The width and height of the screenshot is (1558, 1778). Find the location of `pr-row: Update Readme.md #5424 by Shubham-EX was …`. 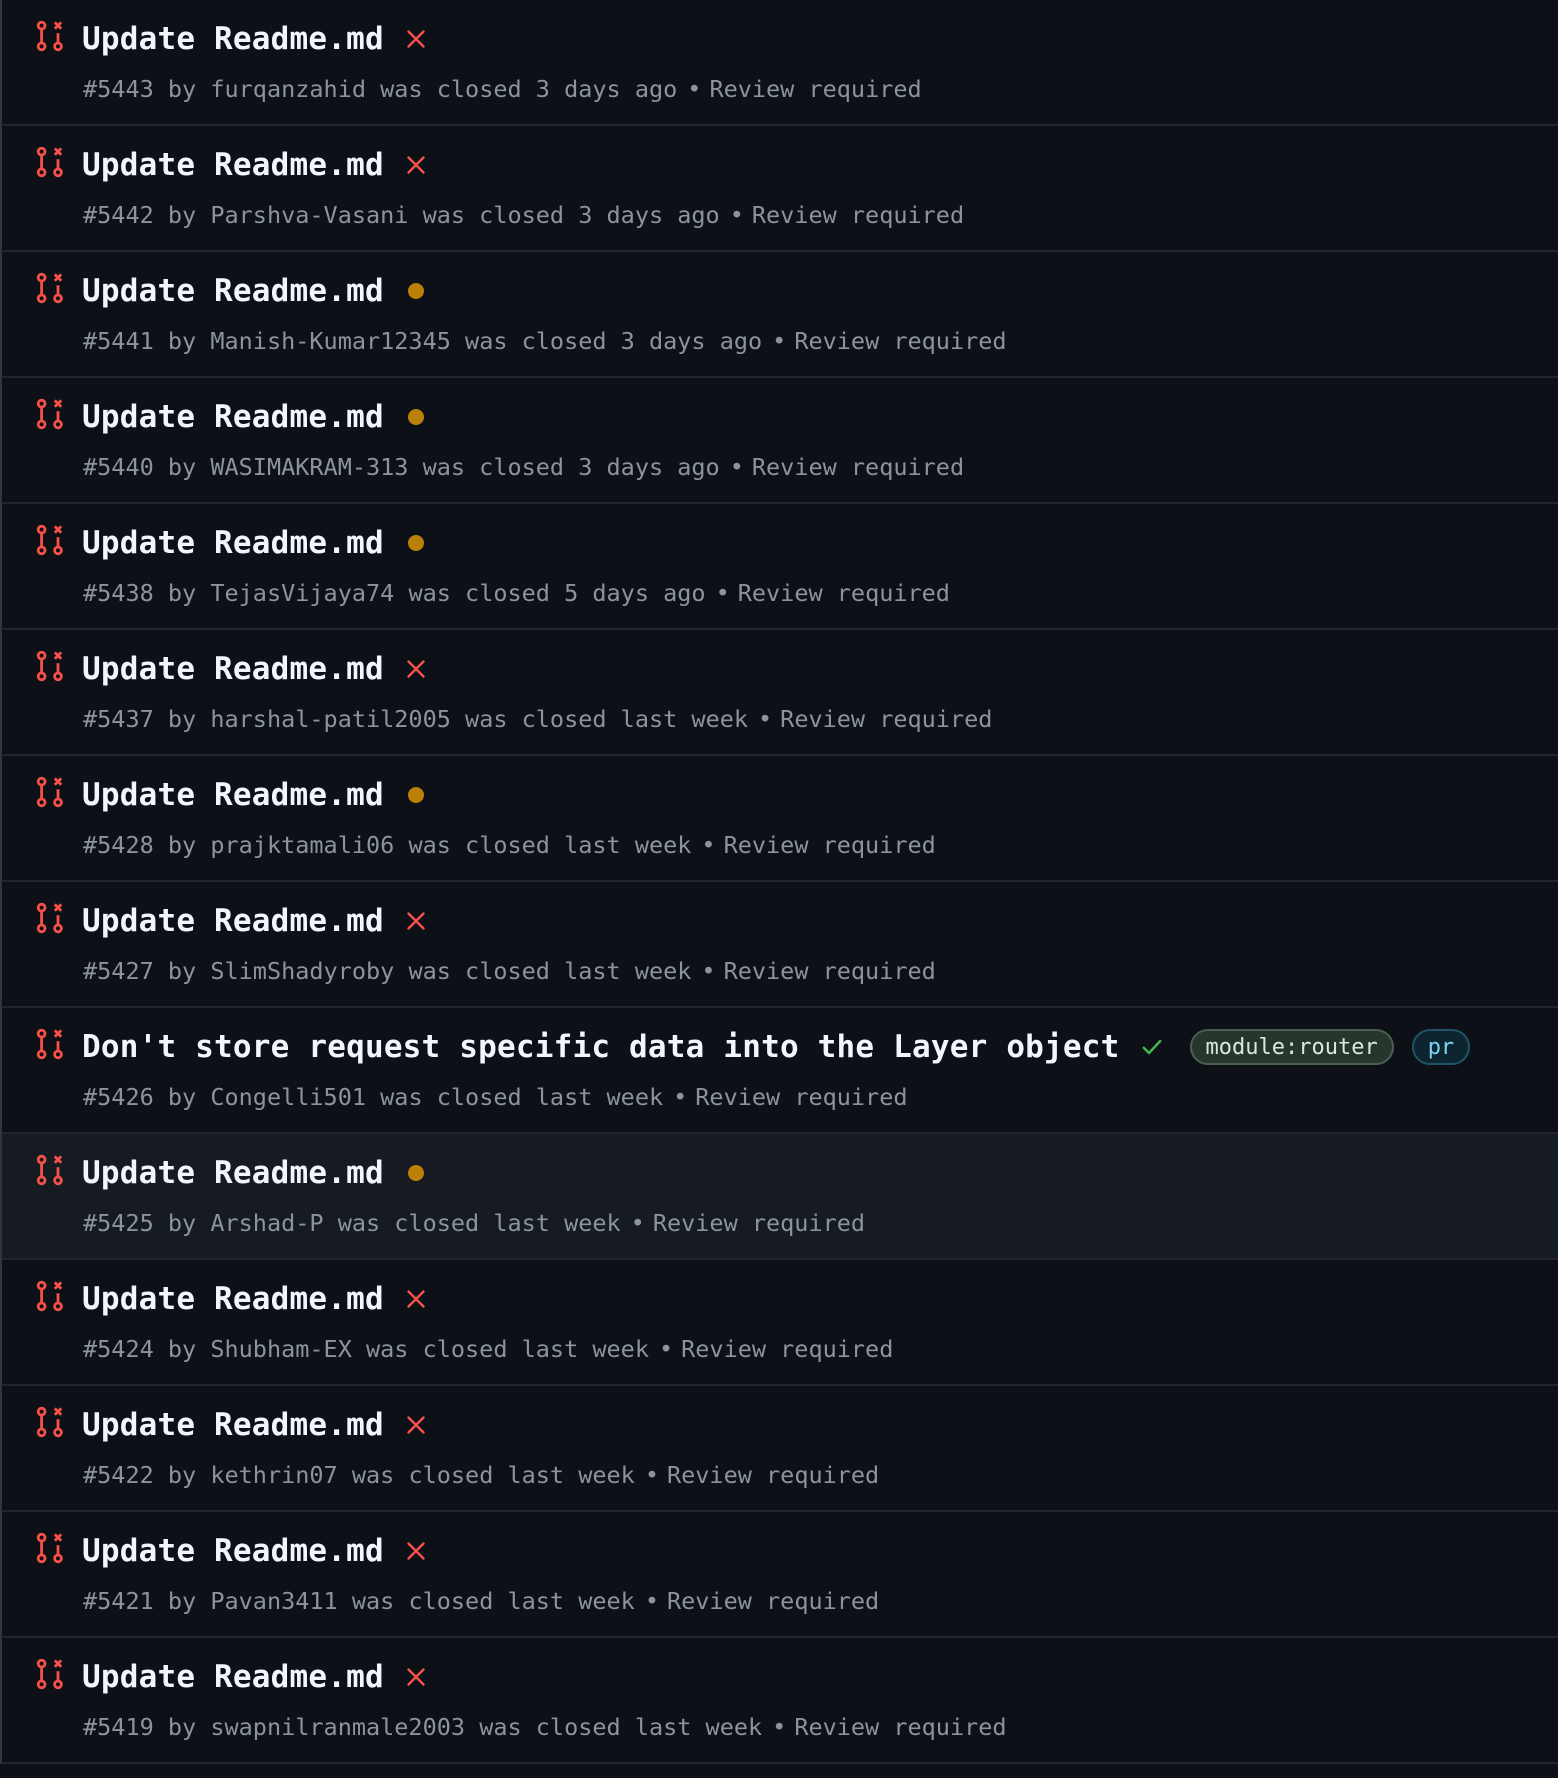

pr-row: Update Readme.md #5424 by Shubham-EX was … is located at coordinates (780, 1323).